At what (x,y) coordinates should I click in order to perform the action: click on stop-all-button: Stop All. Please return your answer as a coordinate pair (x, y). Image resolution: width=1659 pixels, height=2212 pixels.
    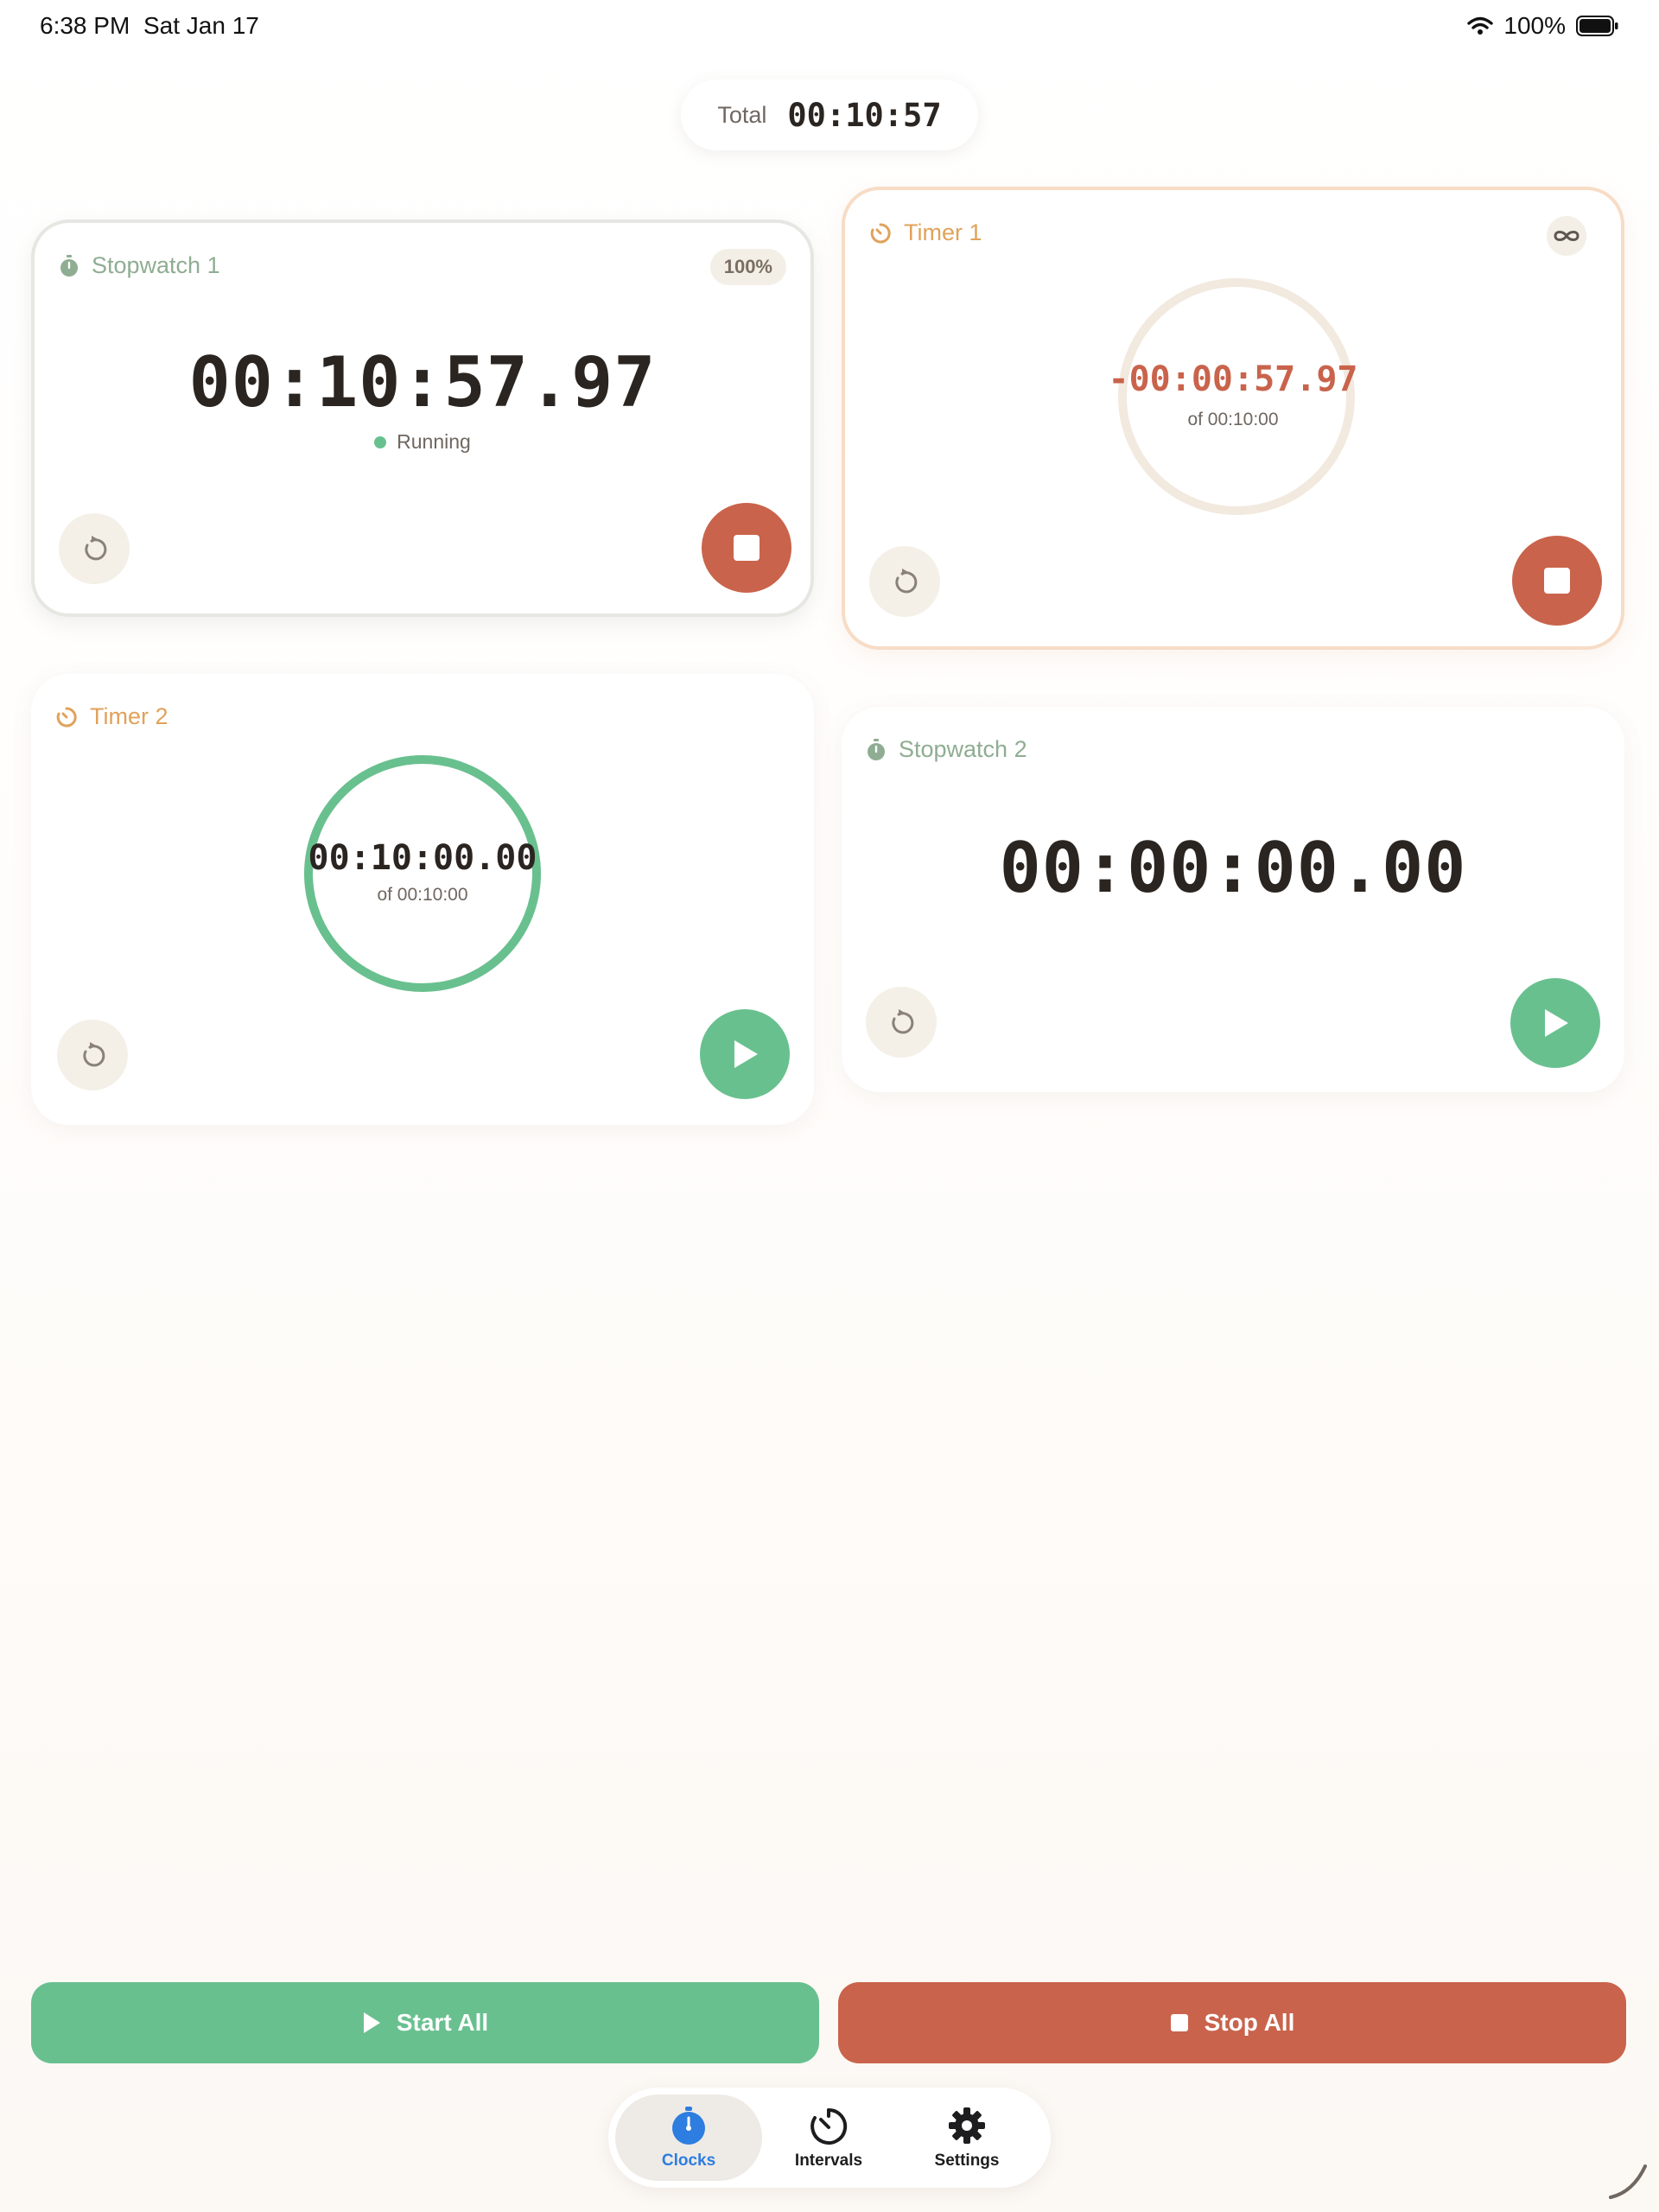
    Looking at the image, I should click on (1232, 2022).